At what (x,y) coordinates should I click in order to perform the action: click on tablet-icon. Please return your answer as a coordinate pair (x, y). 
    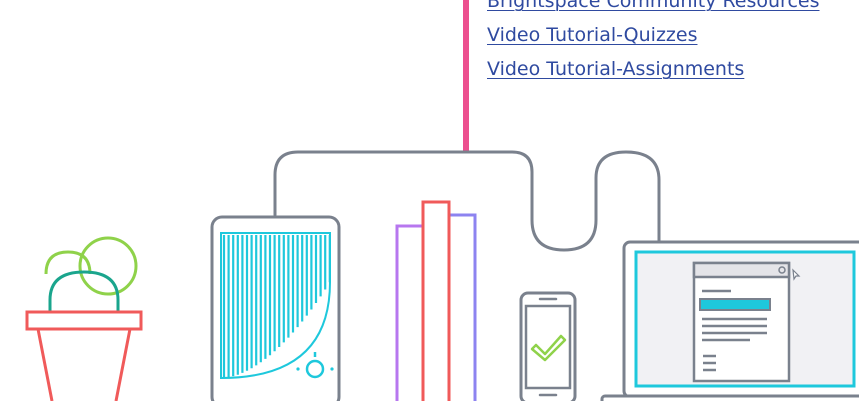
    Looking at the image, I should click on (275, 308).